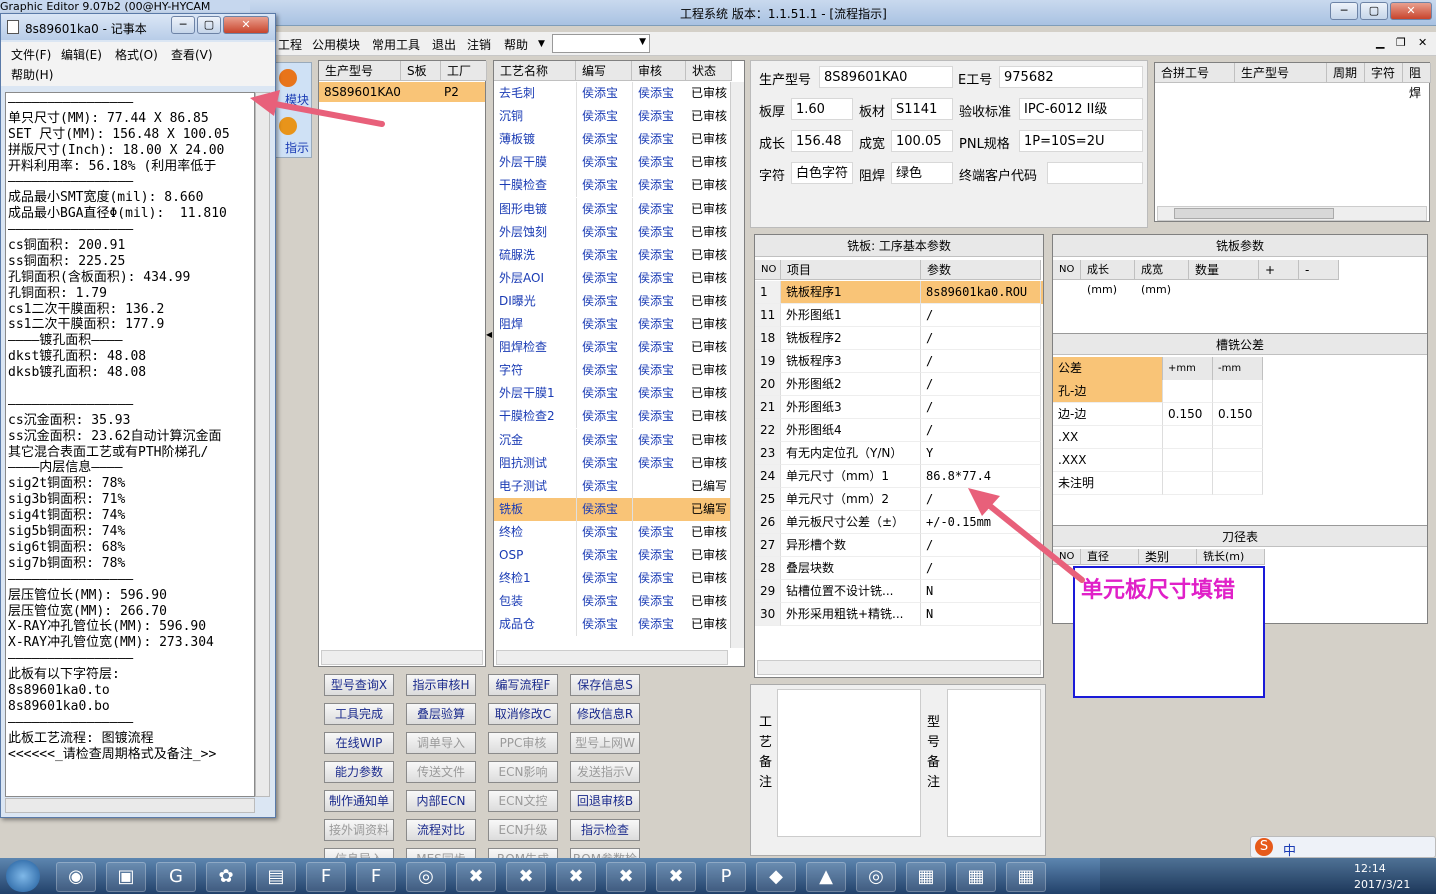 This screenshot has width=1436, height=894. What do you see at coordinates (886, 77) in the screenshot?
I see `field-model: 8S89601KA0` at bounding box center [886, 77].